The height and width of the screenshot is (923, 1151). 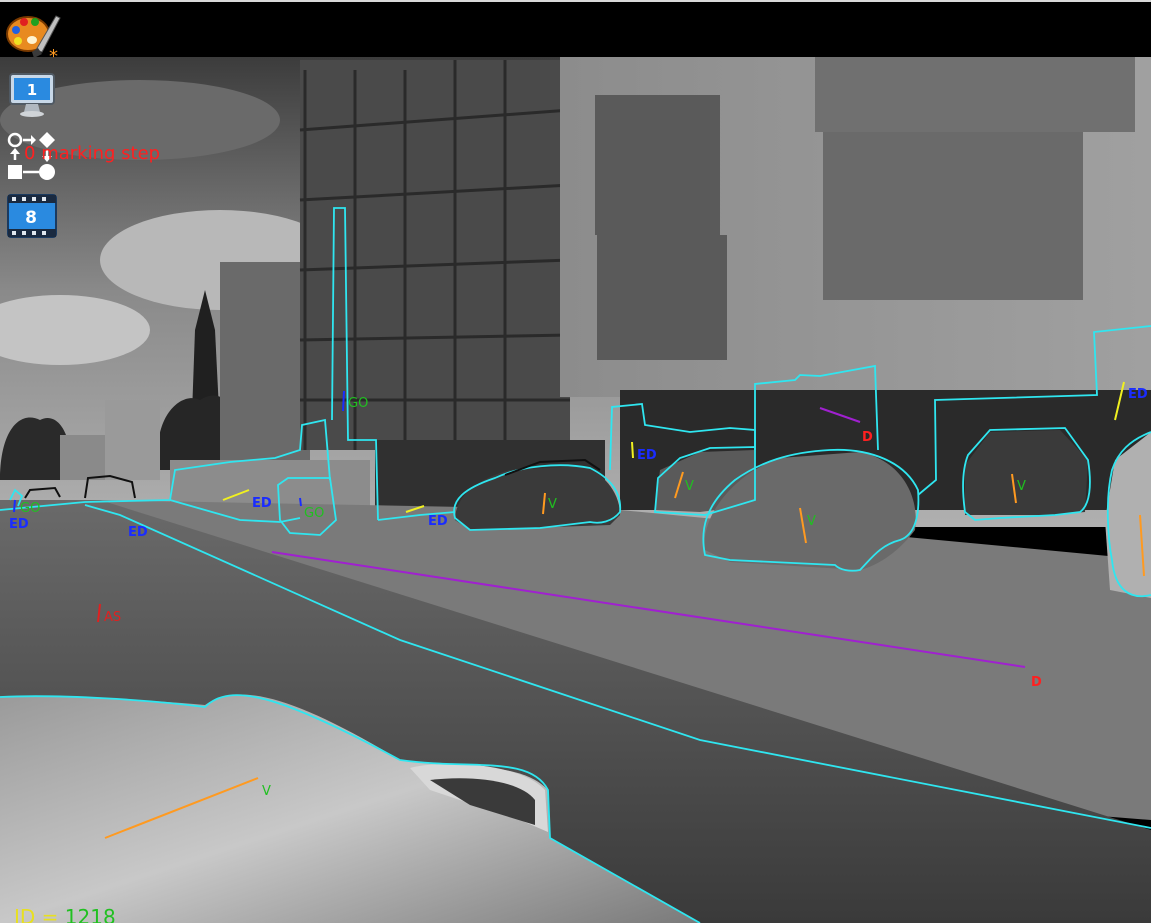 I want to click on top-bar, so click(x=575, y=28).